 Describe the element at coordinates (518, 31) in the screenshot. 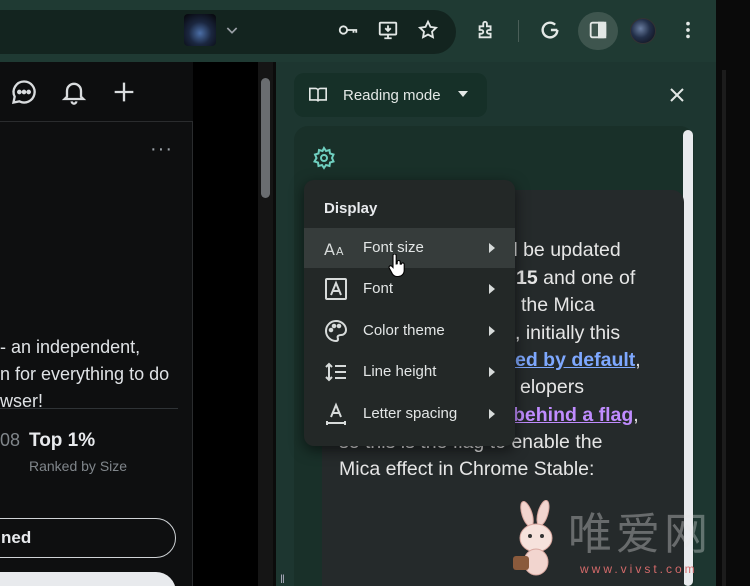

I see `toolbar-separator` at that location.